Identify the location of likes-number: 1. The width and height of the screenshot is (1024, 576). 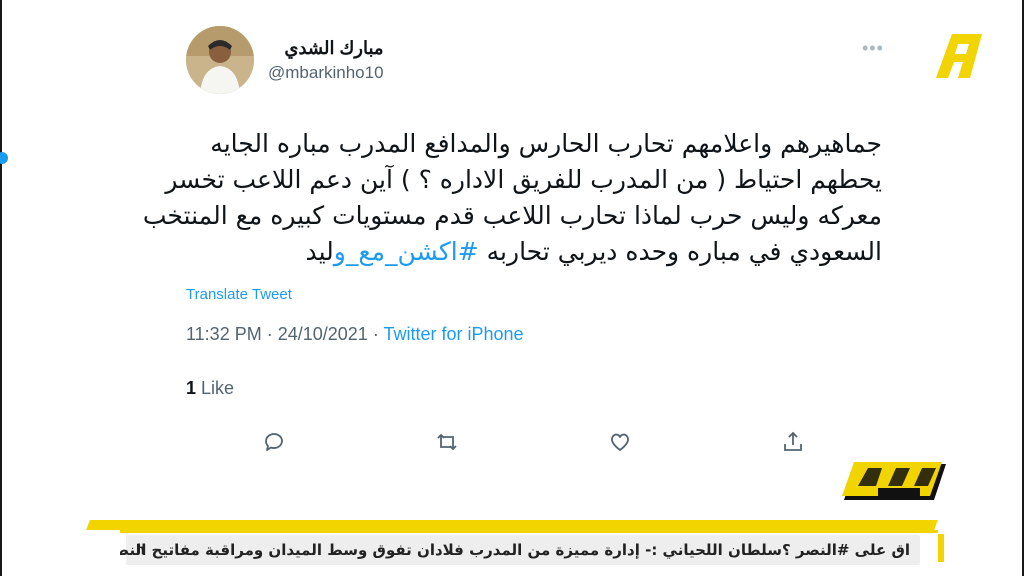
(191, 388).